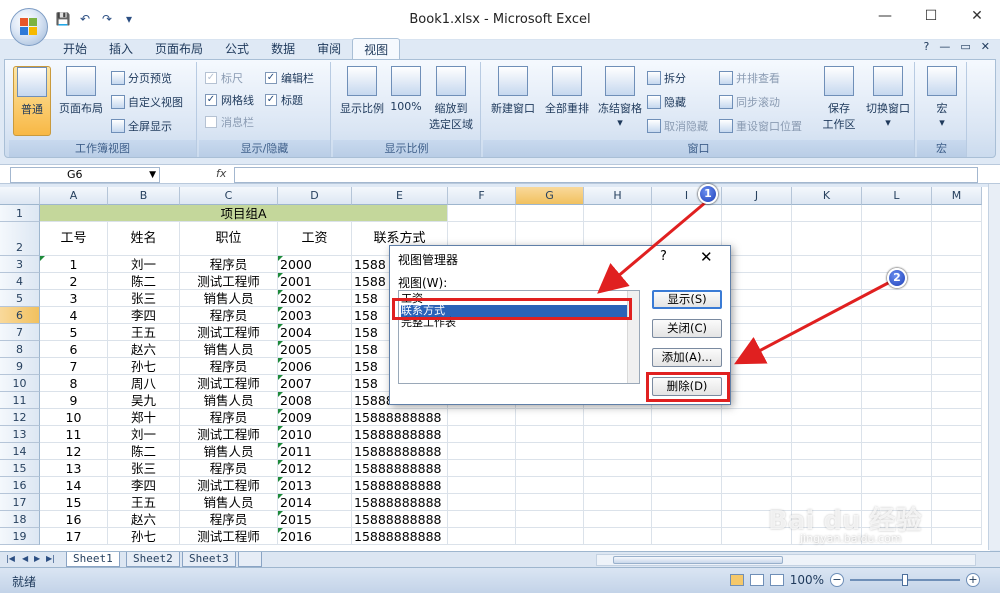 The width and height of the screenshot is (1000, 593). What do you see at coordinates (897, 278) in the screenshot?
I see `step-badge-2: 2` at bounding box center [897, 278].